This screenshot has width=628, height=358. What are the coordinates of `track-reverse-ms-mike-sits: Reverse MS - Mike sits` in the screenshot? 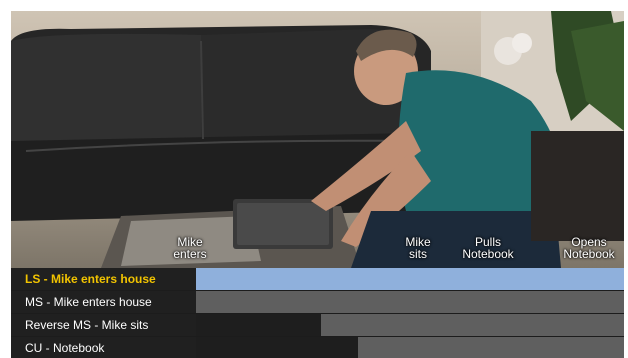 It's located at (317, 325).